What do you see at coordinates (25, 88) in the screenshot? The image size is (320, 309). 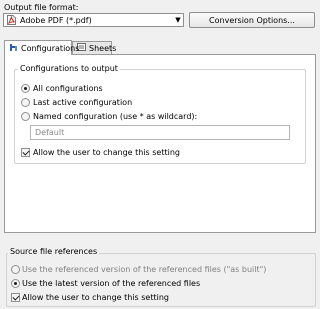 I see `all-configurations-radio` at bounding box center [25, 88].